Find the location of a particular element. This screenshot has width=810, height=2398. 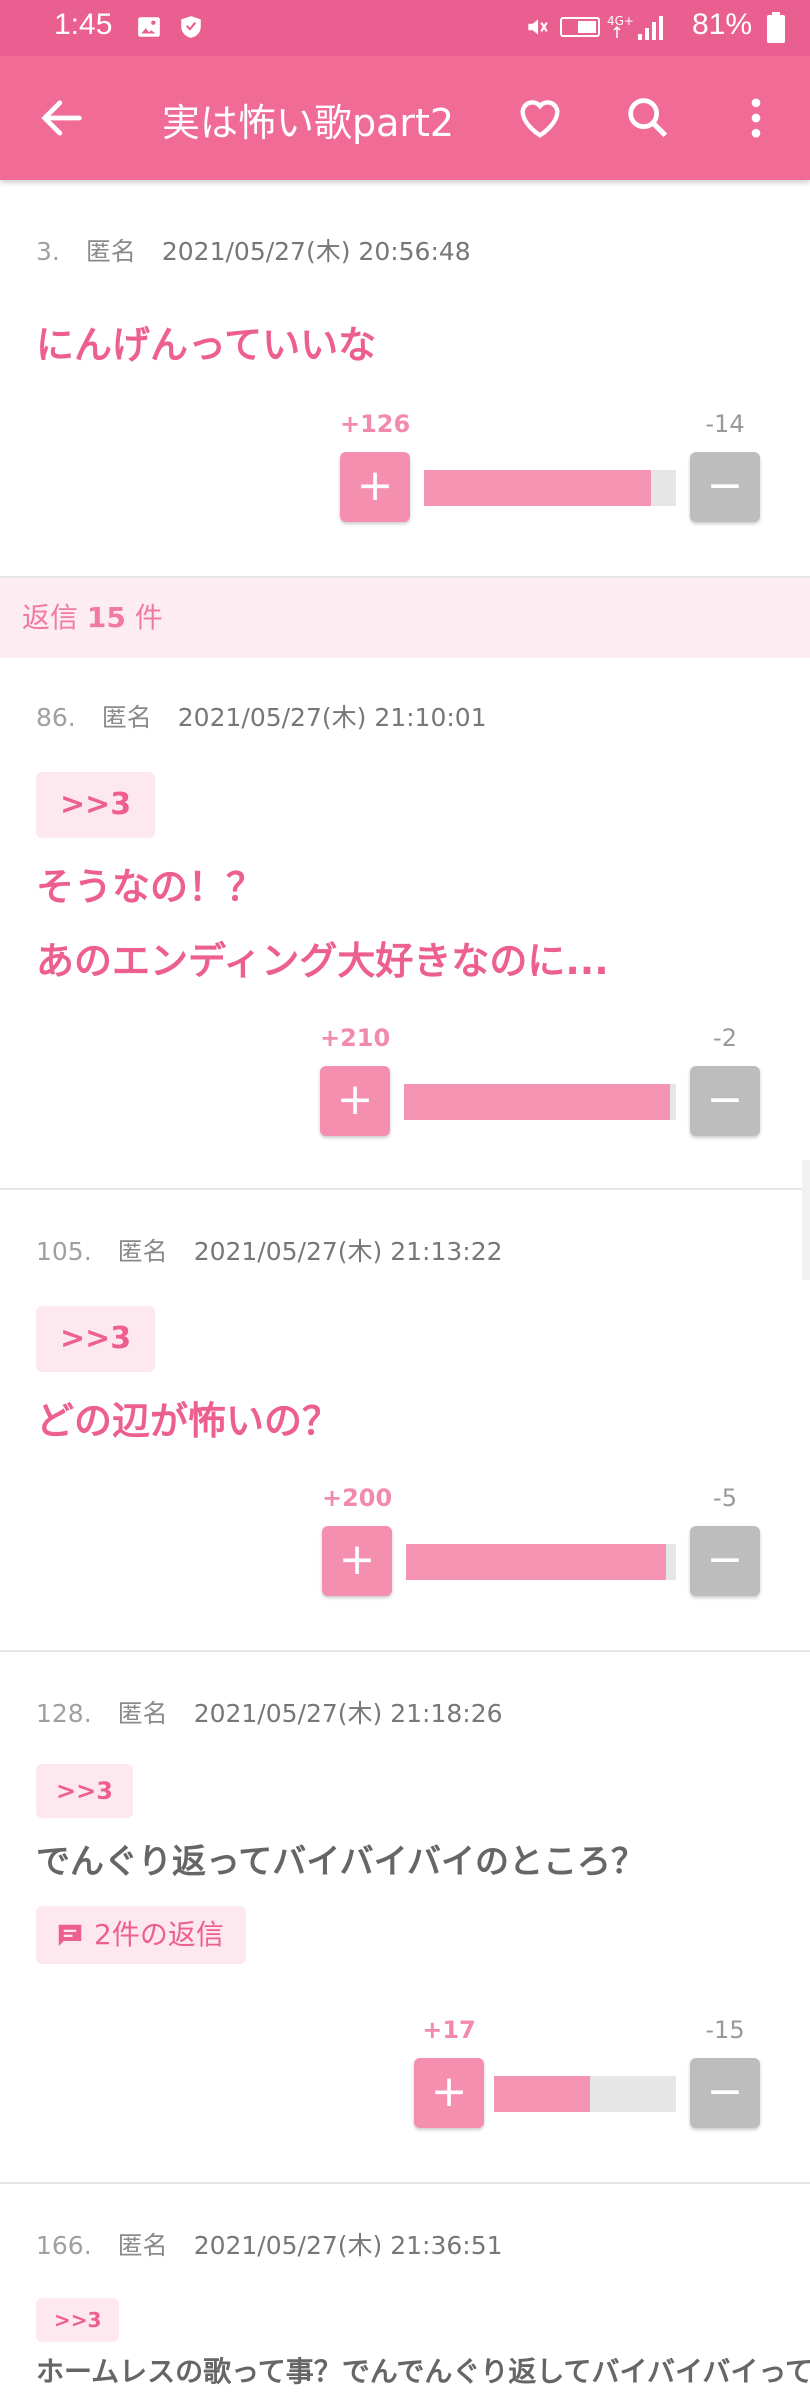

post-text-line1: そうなの！？ is located at coordinates (150, 887).